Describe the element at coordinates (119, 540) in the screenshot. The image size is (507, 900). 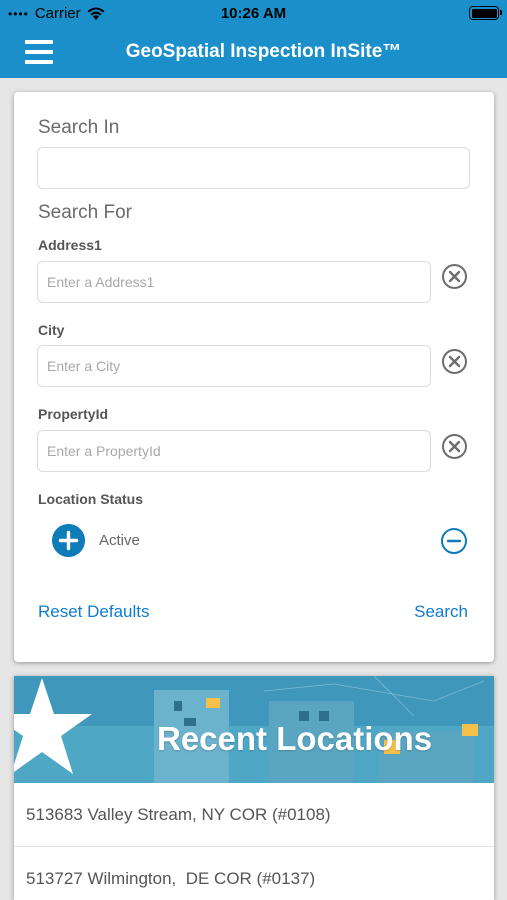
I see `location-status-value: Active` at that location.